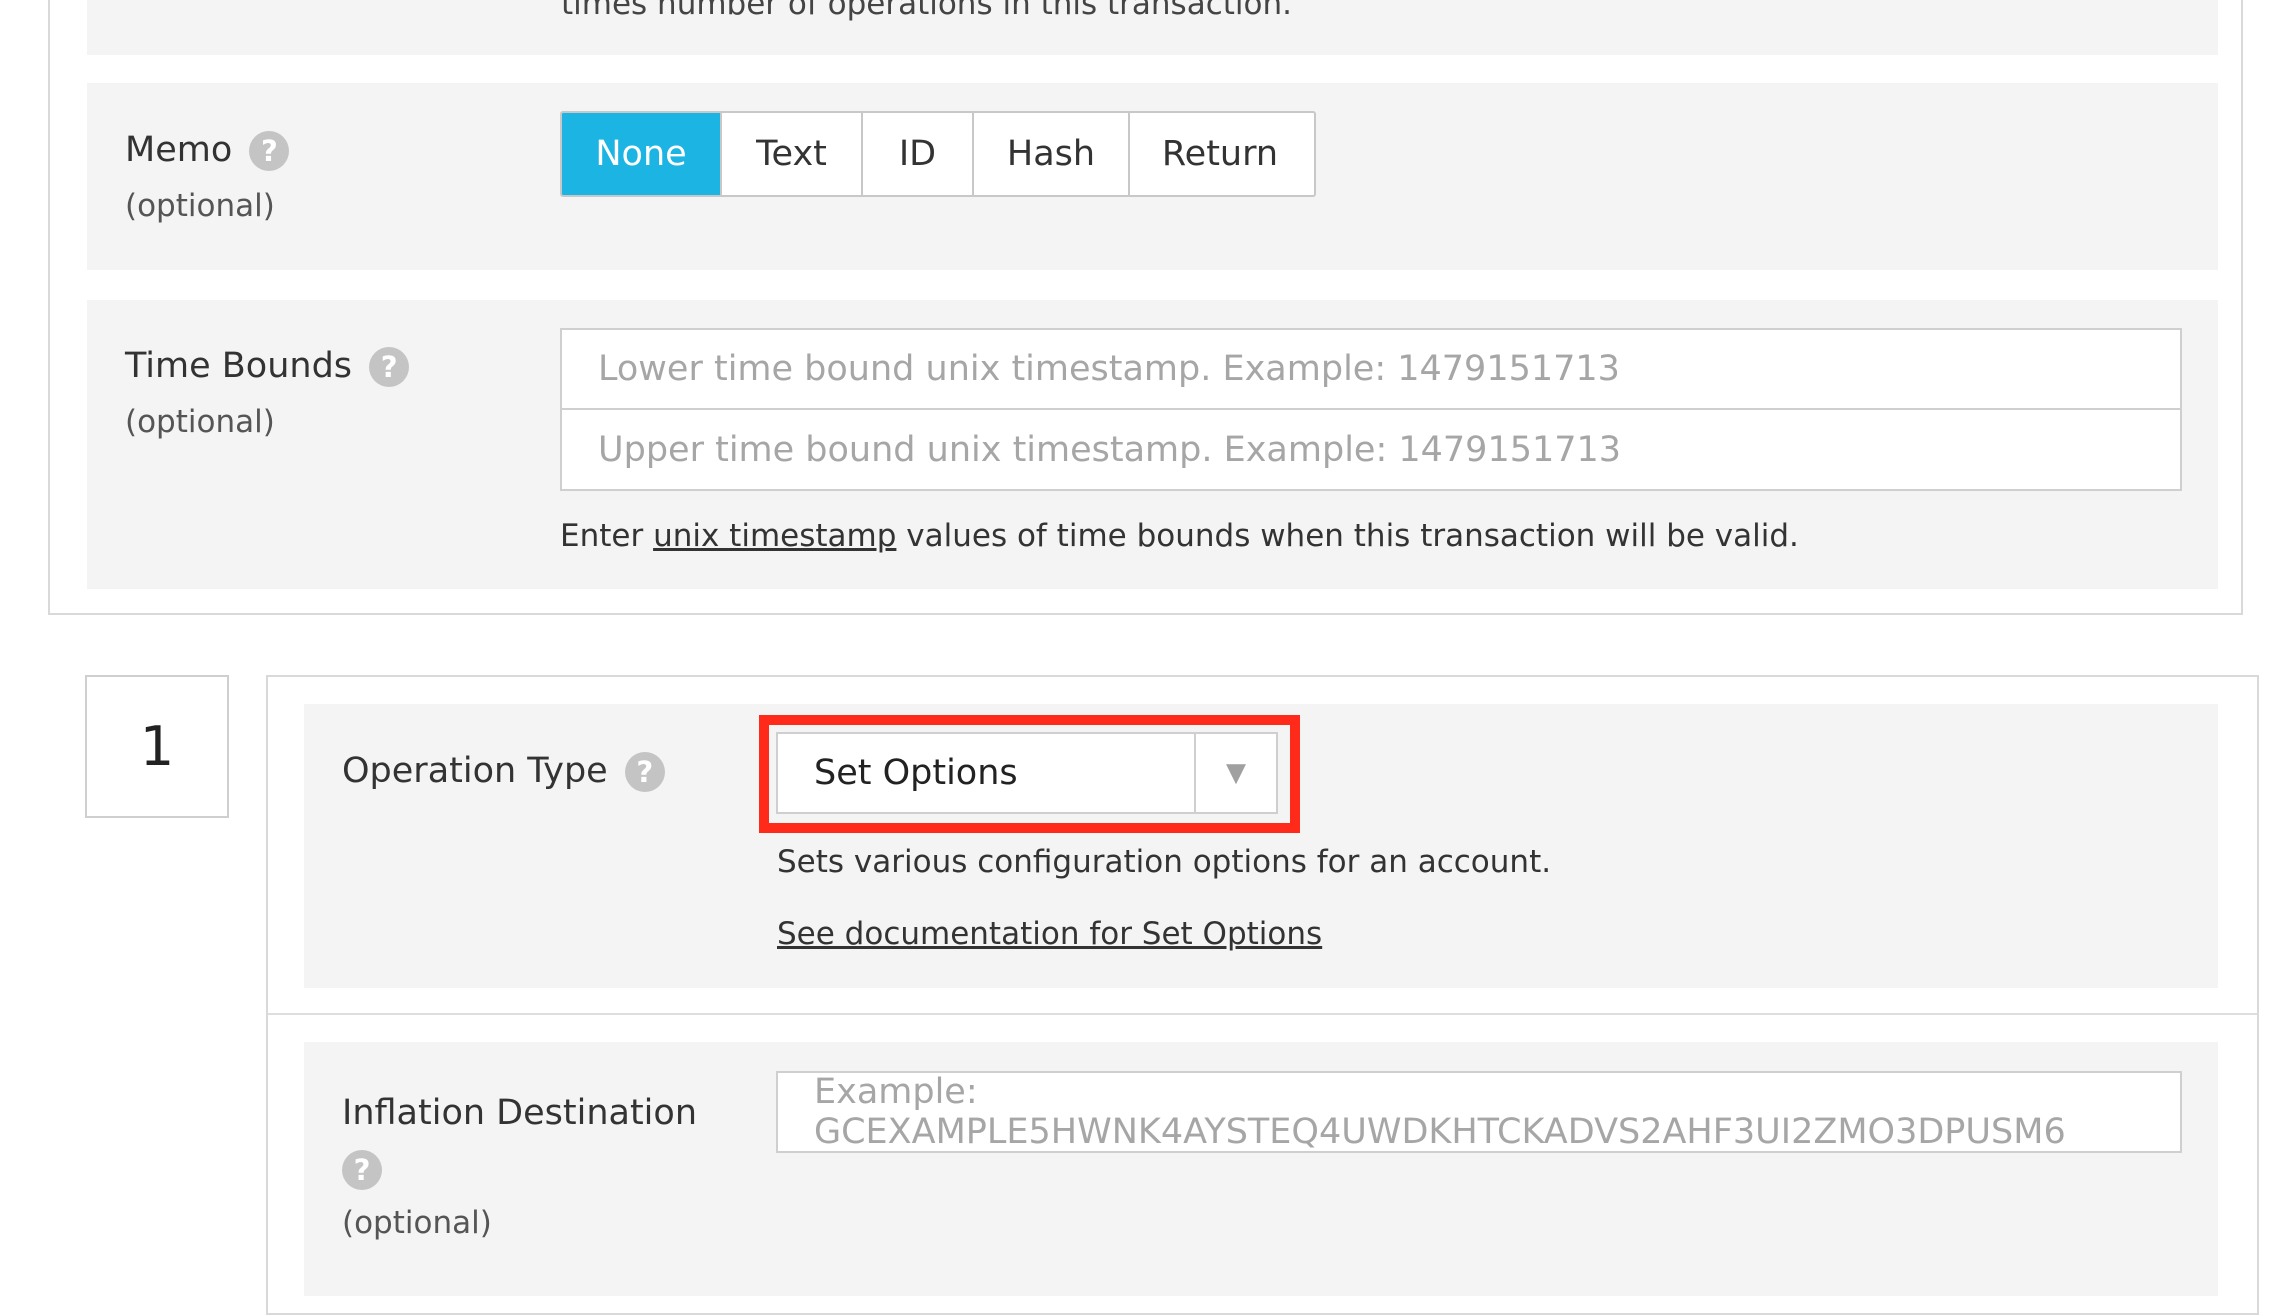 The width and height of the screenshot is (2276, 1315). Describe the element at coordinates (642, 154) in the screenshot. I see `memo-option-none: None` at that location.